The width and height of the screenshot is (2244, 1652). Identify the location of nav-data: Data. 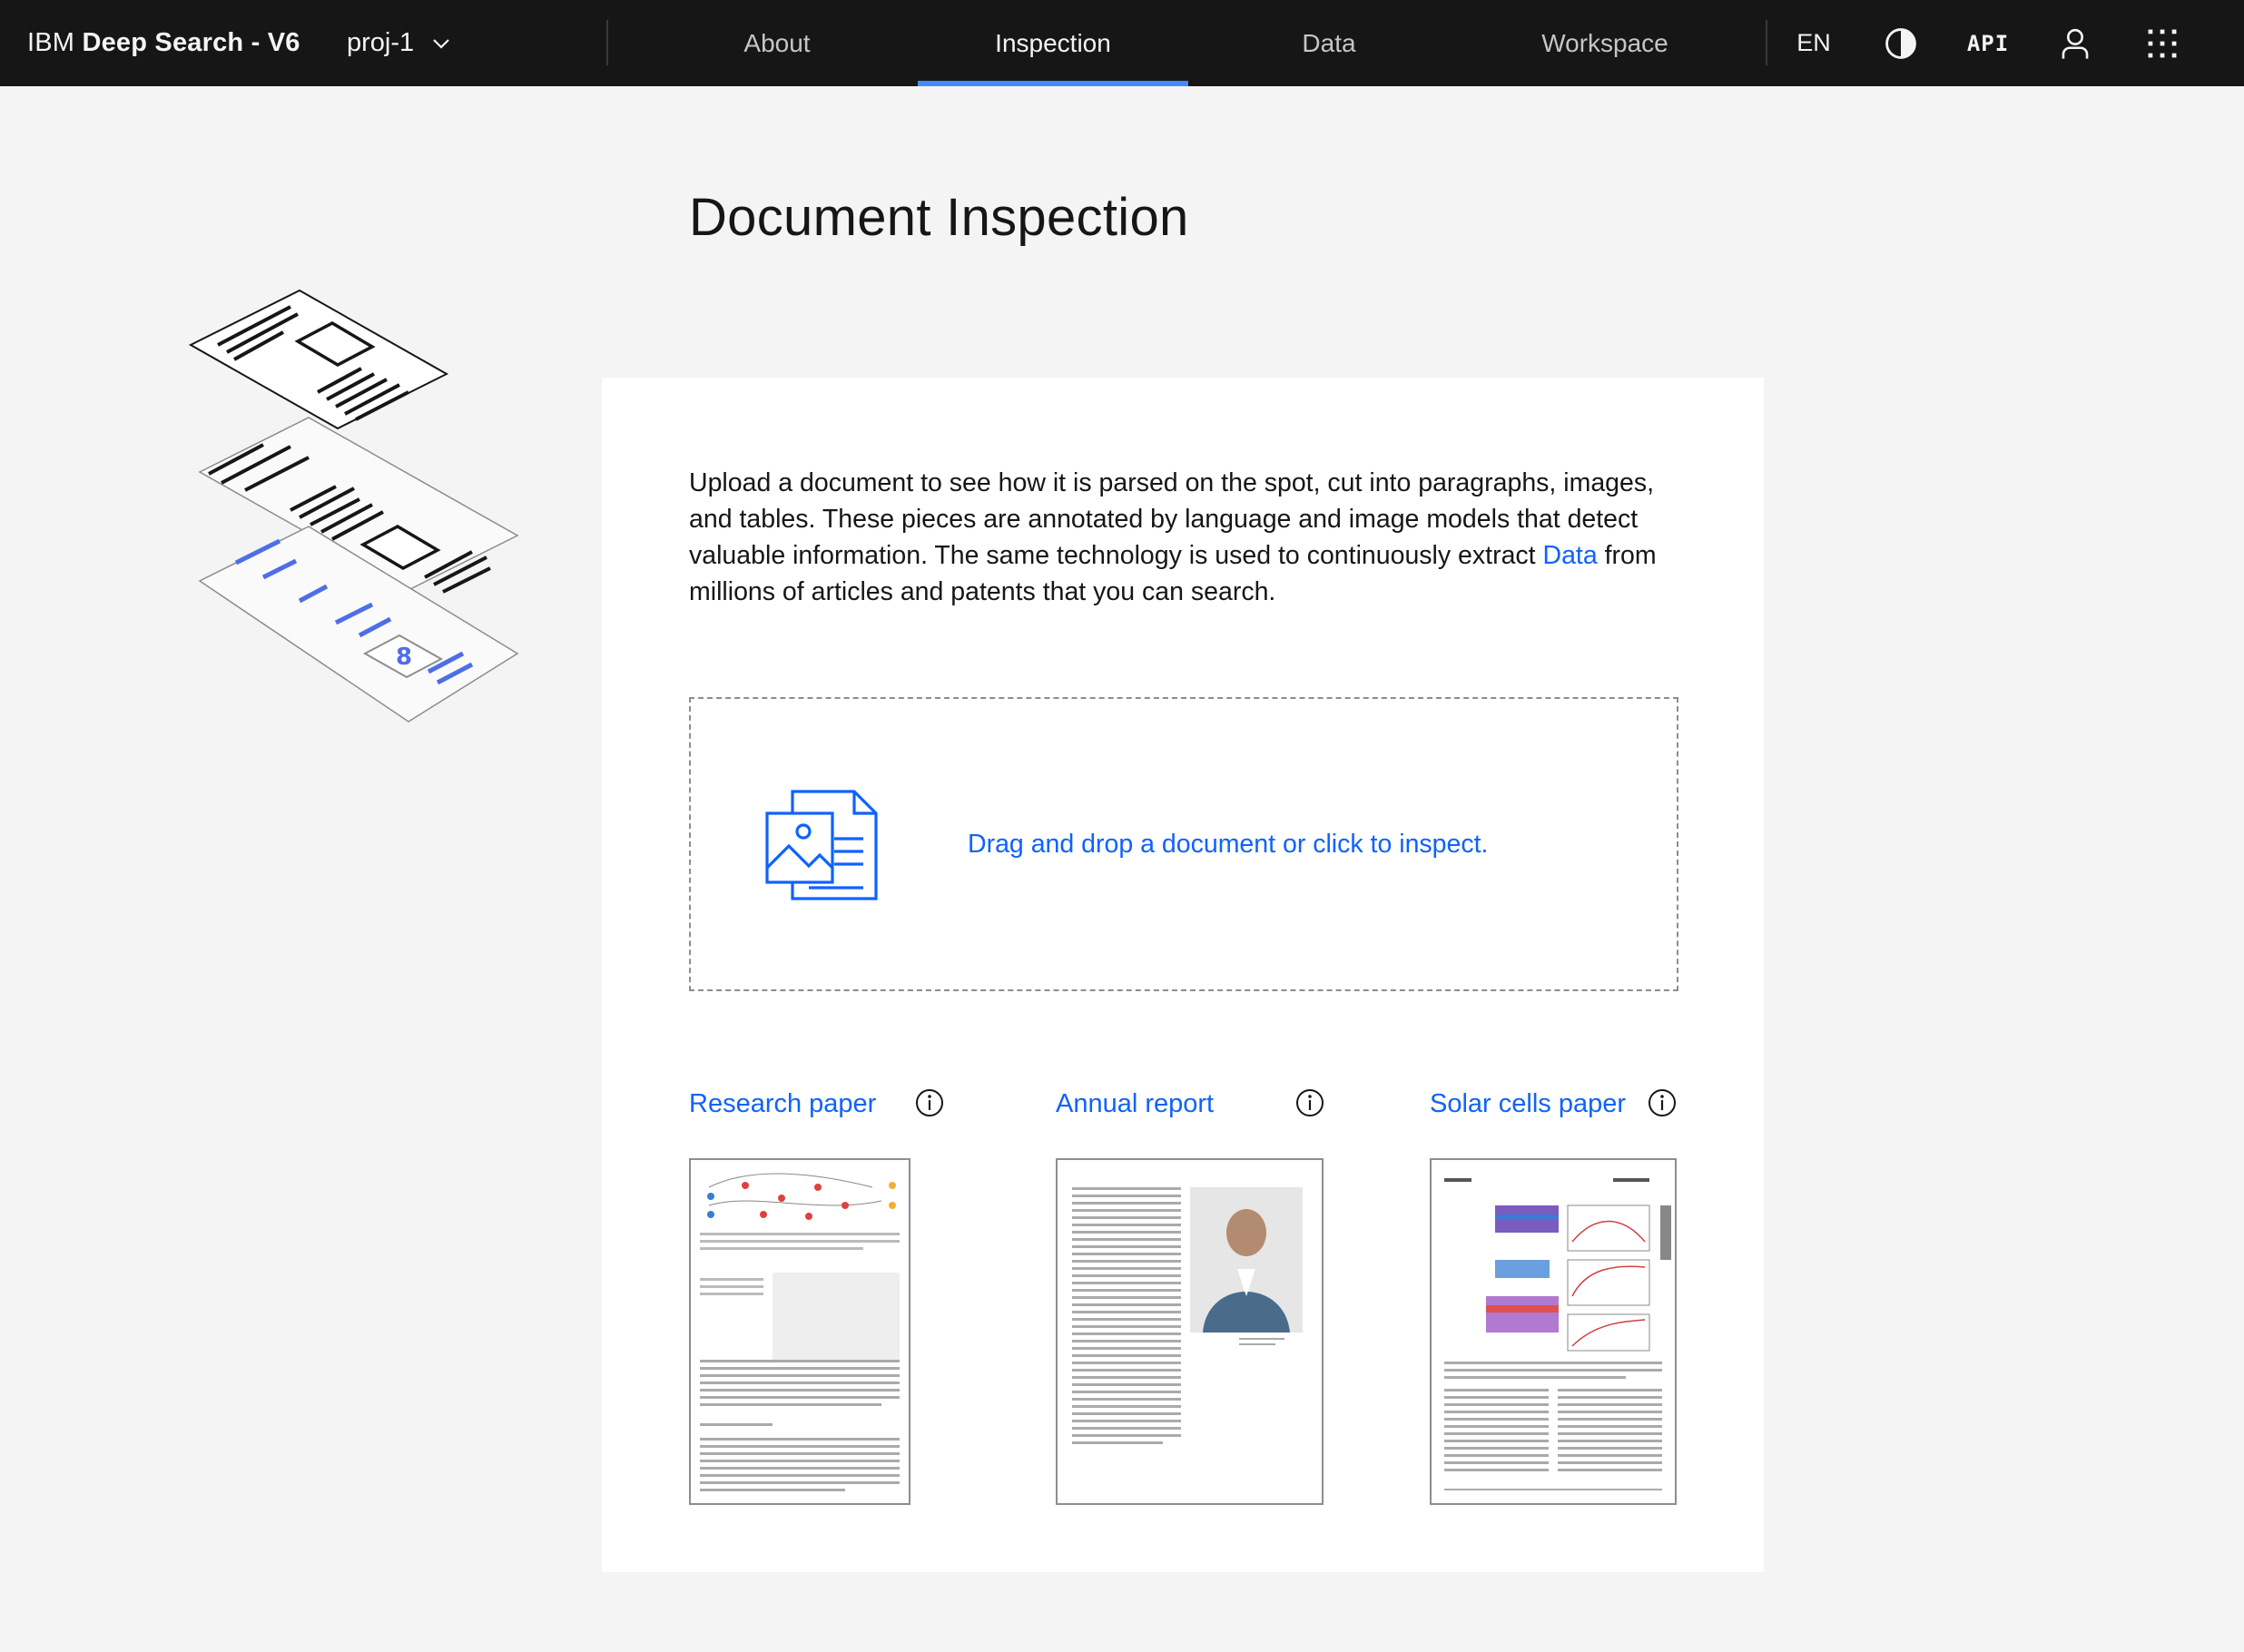
(1329, 43).